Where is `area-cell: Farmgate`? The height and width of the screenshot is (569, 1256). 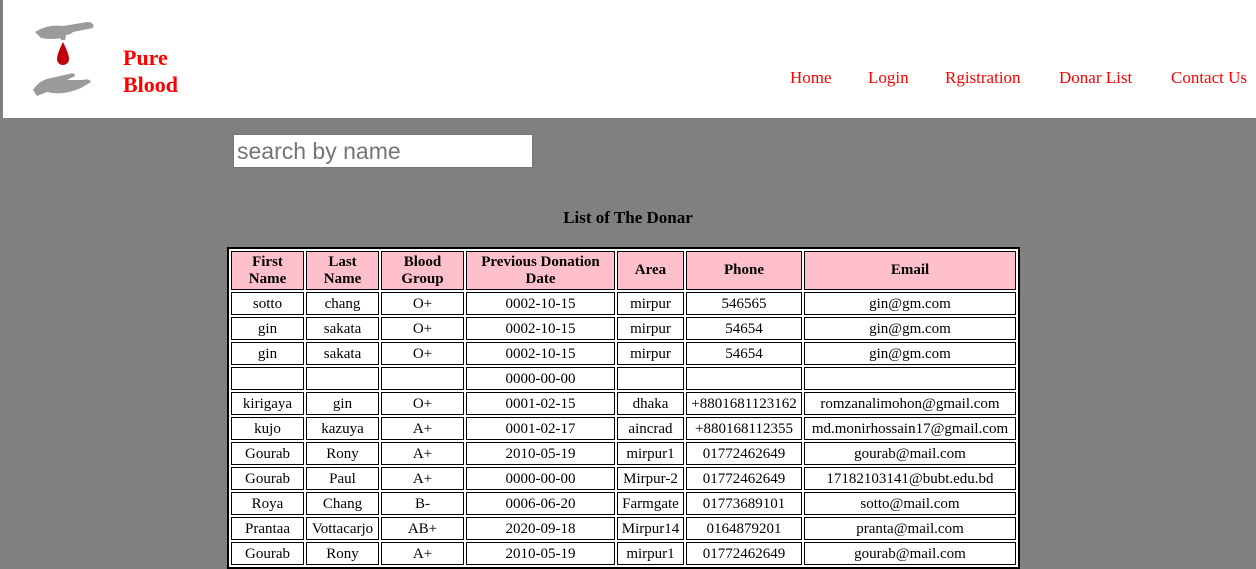 area-cell: Farmgate is located at coordinates (650, 503).